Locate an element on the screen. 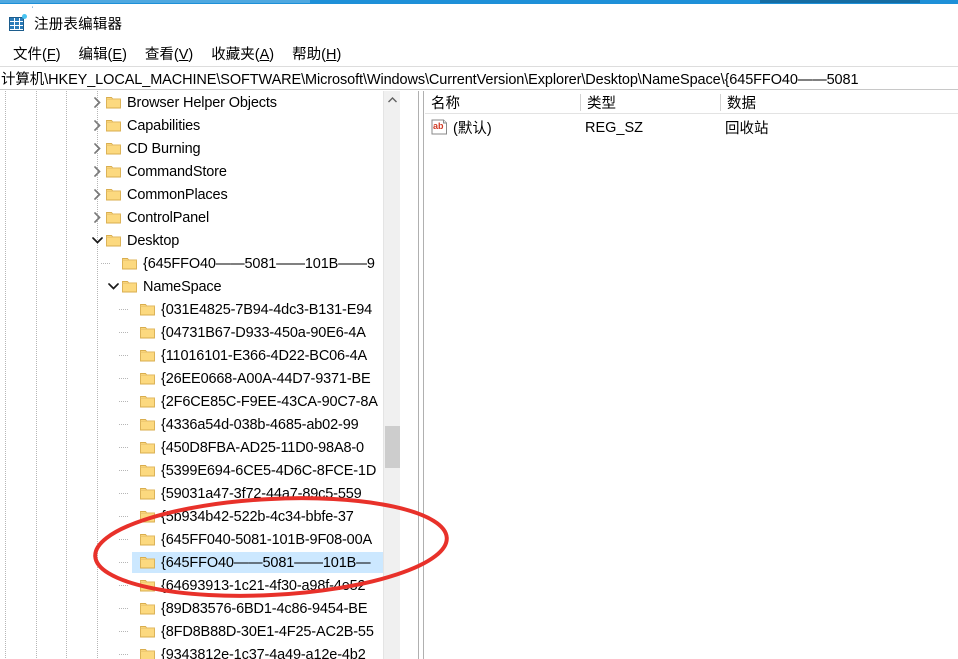 The width and height of the screenshot is (958, 659). column-header-type: 类型 is located at coordinates (650, 102).